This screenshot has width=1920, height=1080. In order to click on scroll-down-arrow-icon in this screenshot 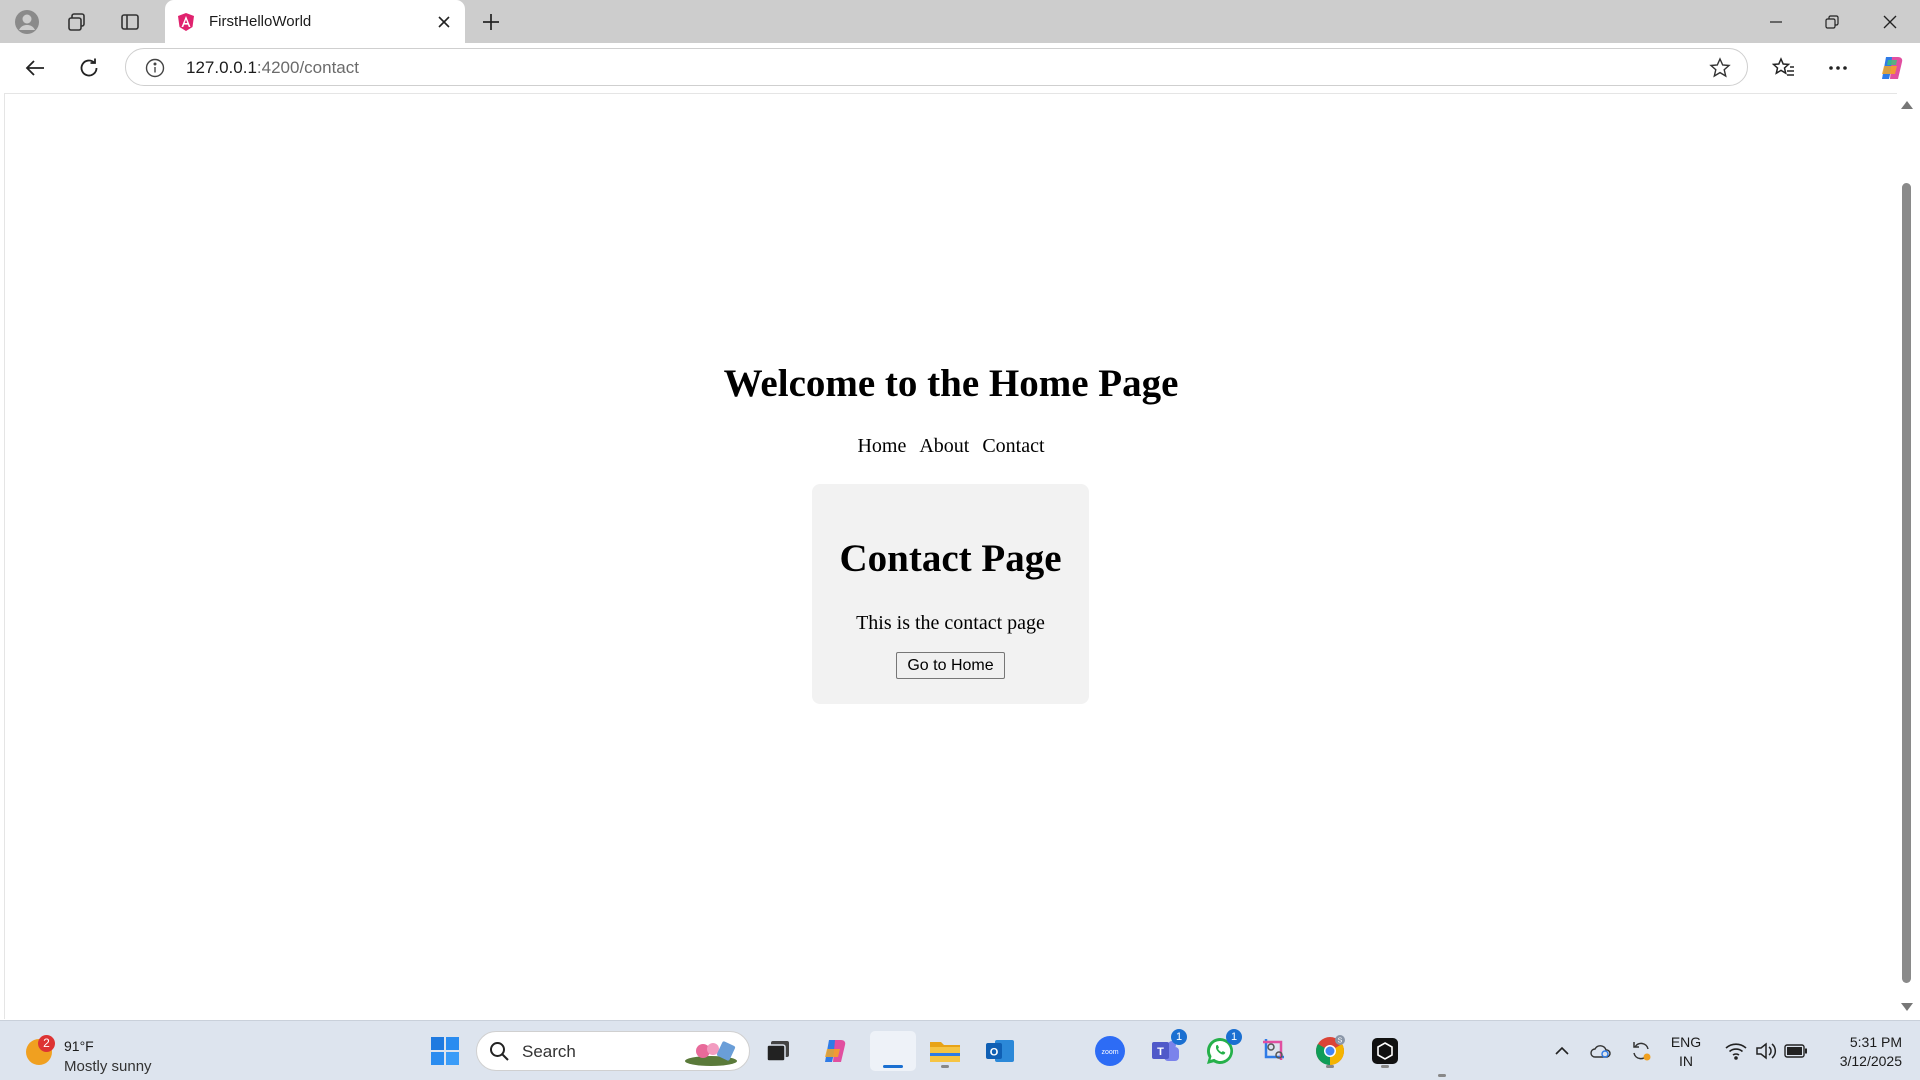, I will do `click(1907, 1007)`.